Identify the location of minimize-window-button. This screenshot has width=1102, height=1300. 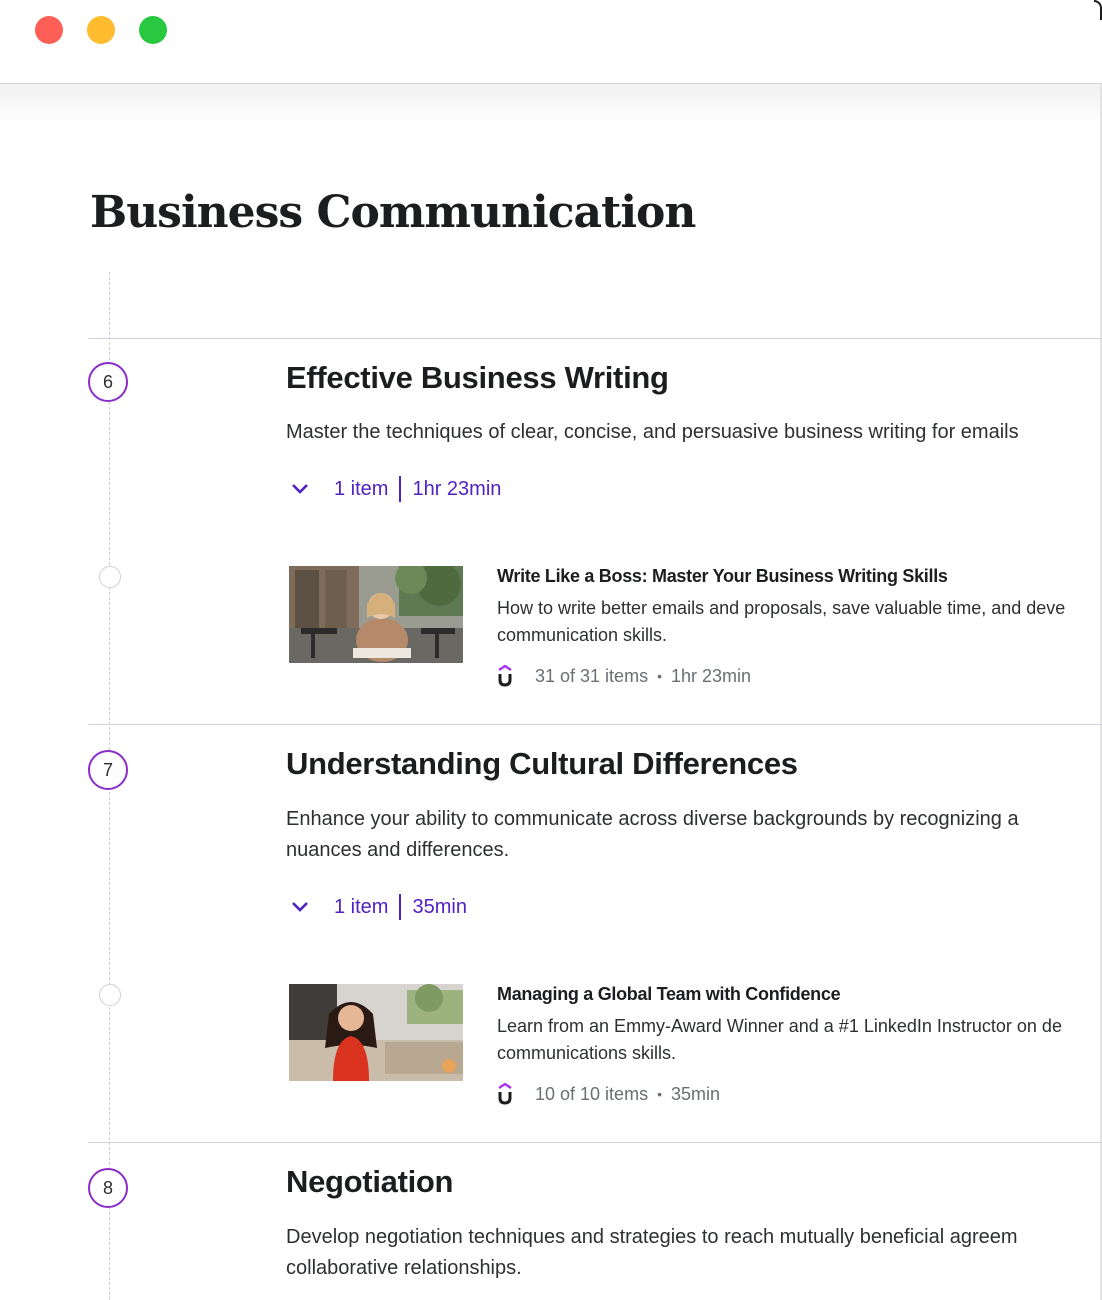
(101, 30).